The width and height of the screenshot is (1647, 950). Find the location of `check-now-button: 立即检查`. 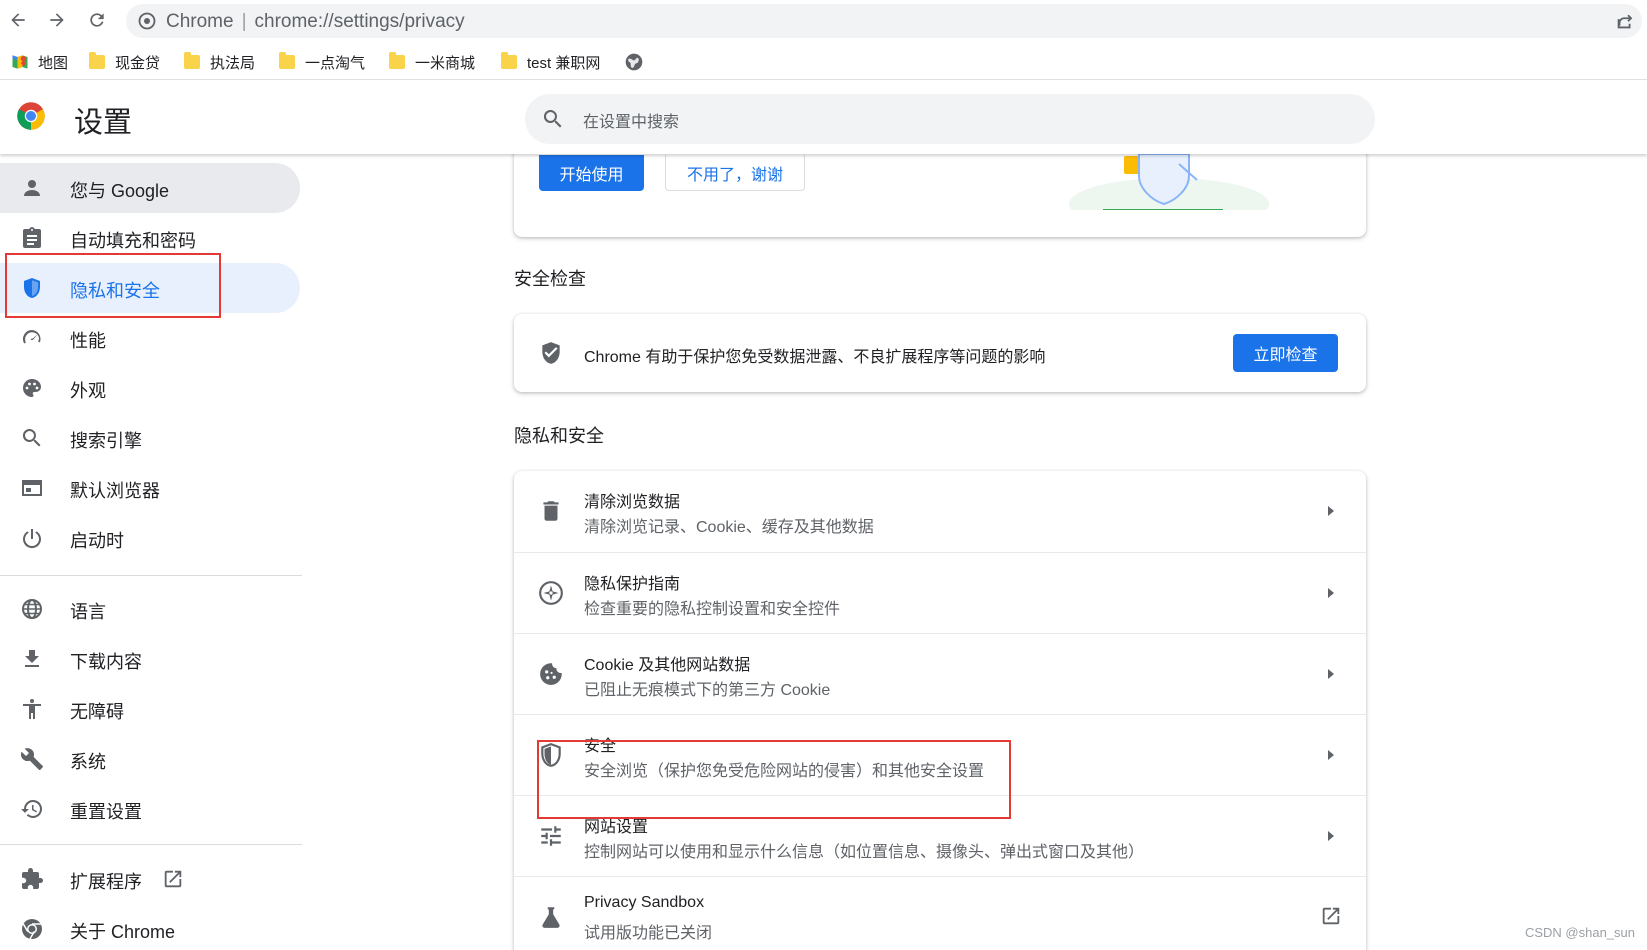

check-now-button: 立即检查 is located at coordinates (1285, 353).